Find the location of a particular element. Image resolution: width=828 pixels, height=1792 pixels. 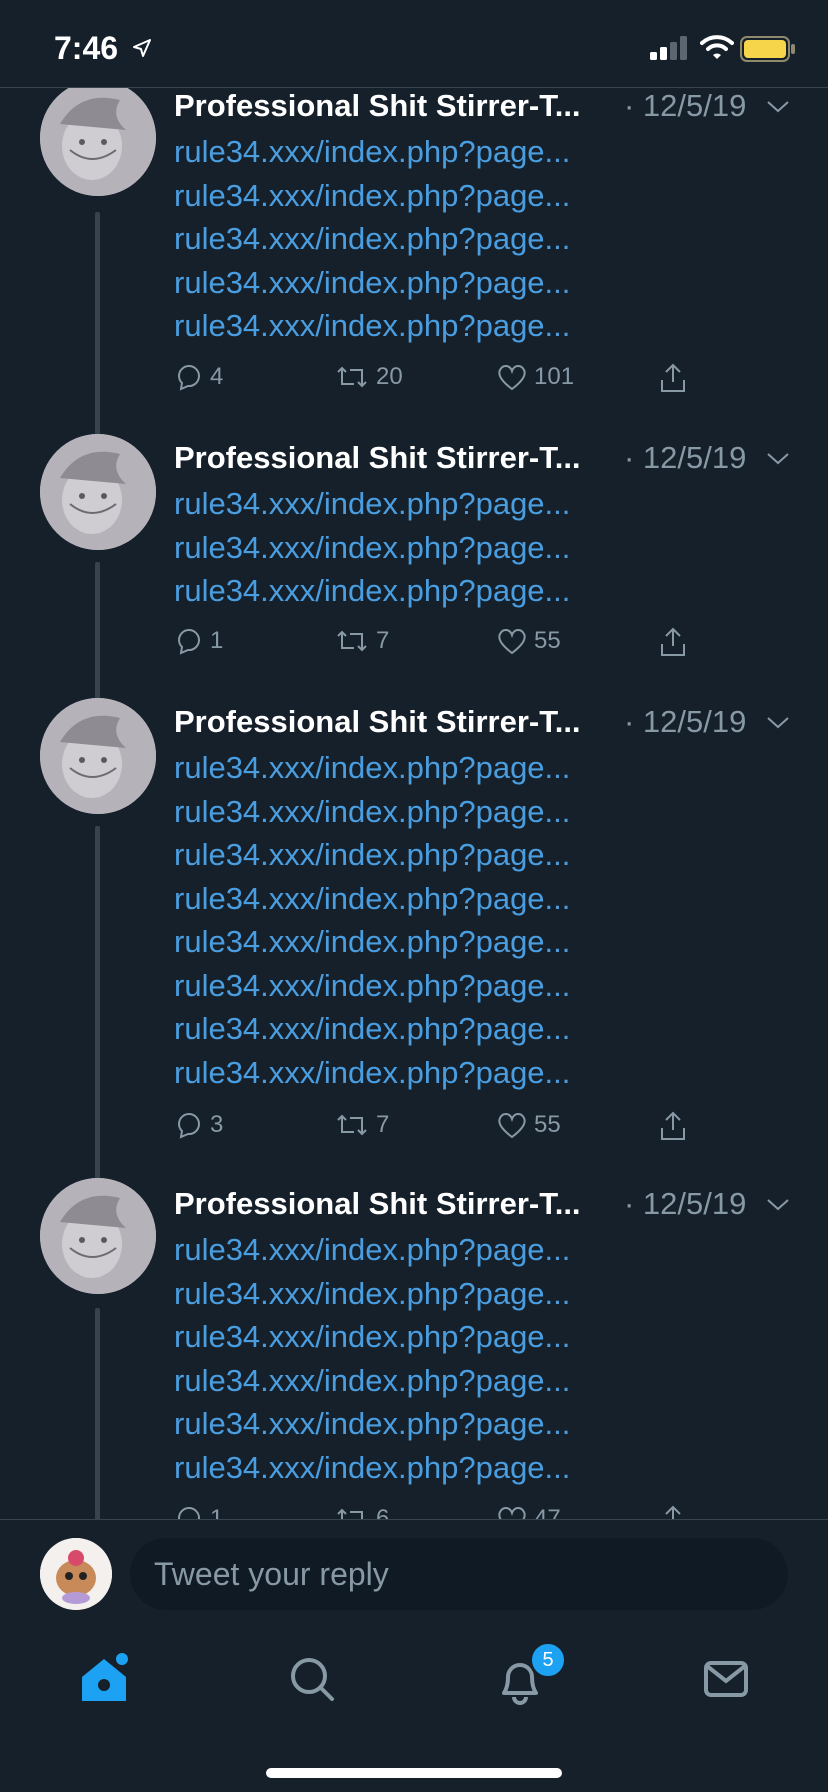

reply-count: 3 is located at coordinates (217, 1124).